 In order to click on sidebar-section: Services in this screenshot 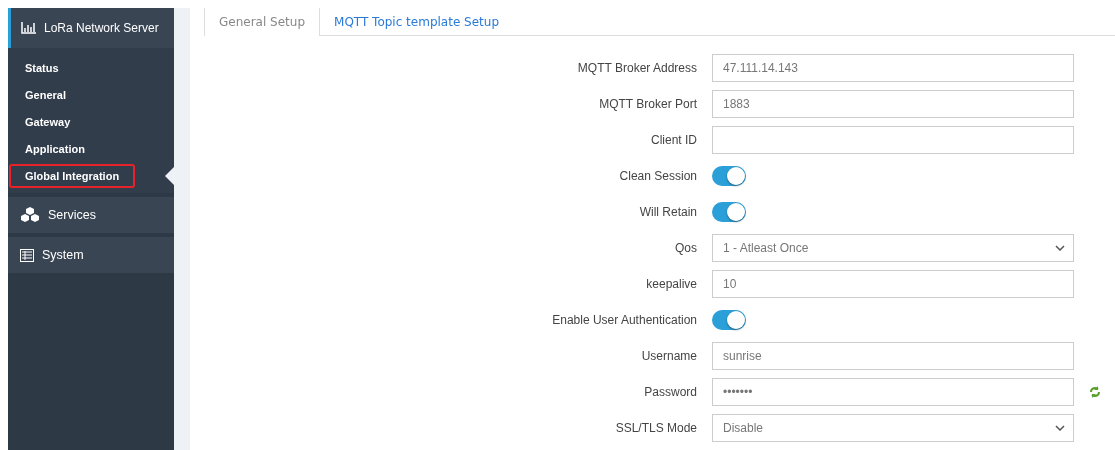, I will do `click(91, 215)`.